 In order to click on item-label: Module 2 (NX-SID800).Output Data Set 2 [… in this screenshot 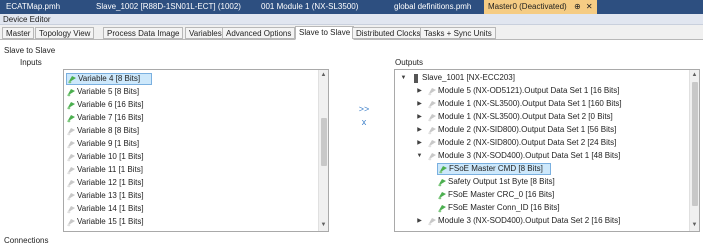, I will do `click(527, 142)`.